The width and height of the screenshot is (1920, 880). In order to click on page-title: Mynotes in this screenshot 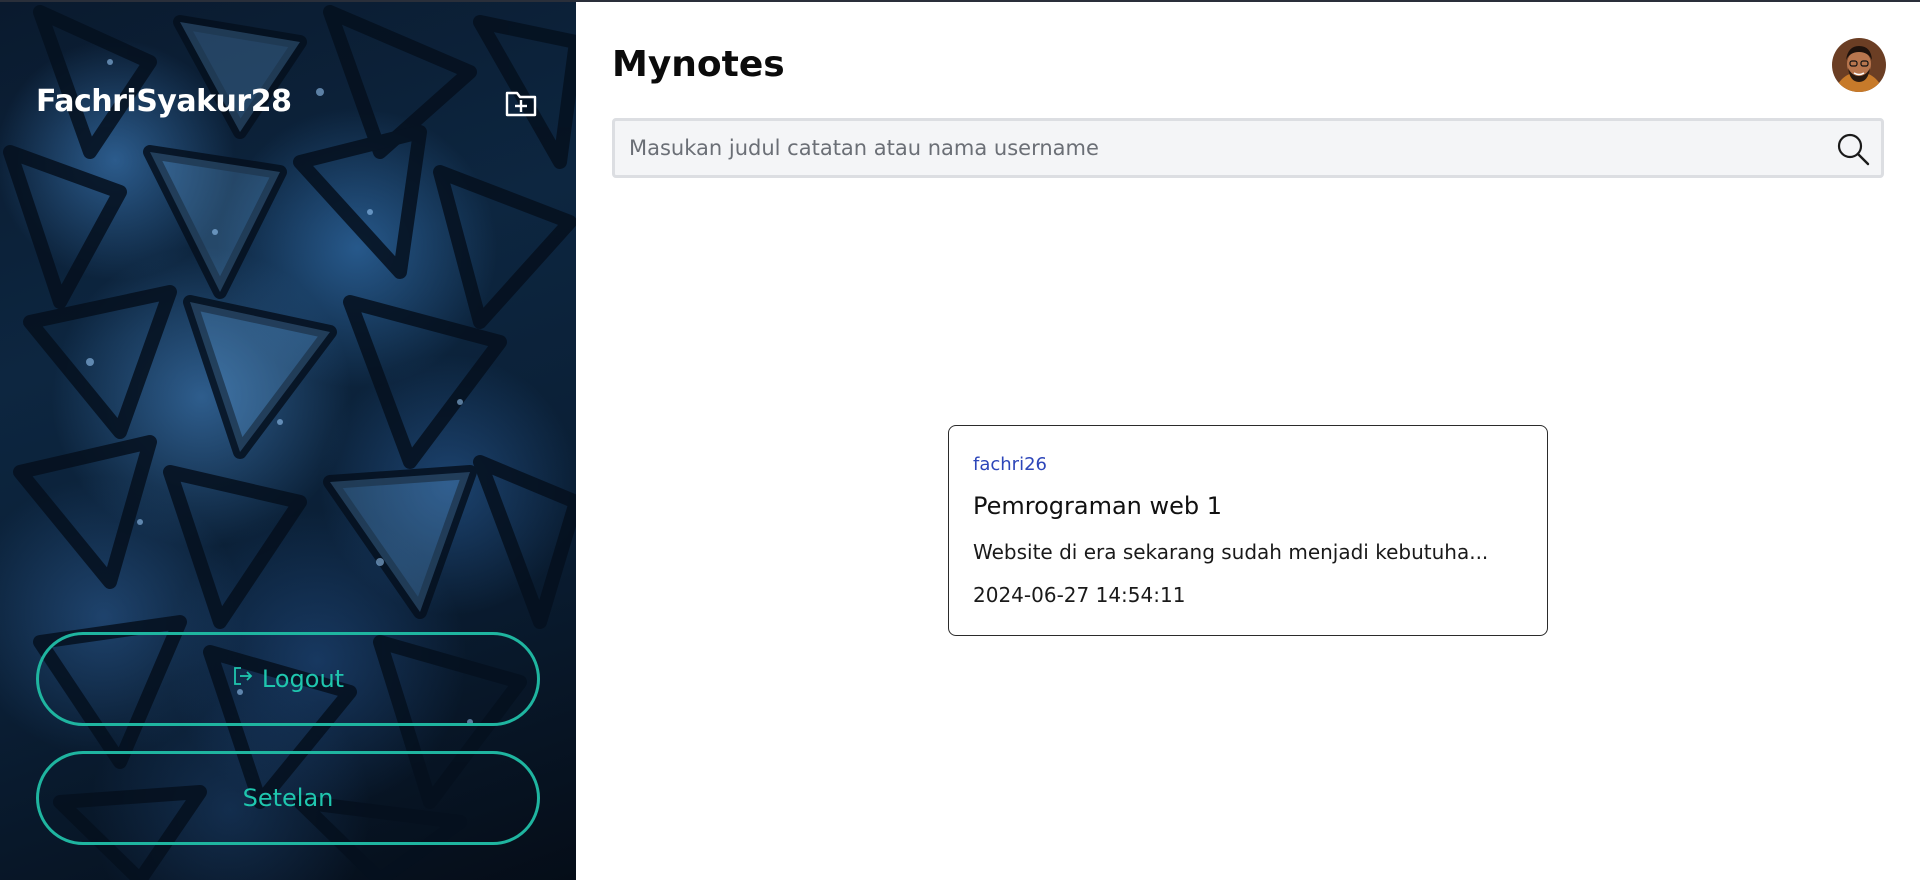, I will do `click(698, 64)`.